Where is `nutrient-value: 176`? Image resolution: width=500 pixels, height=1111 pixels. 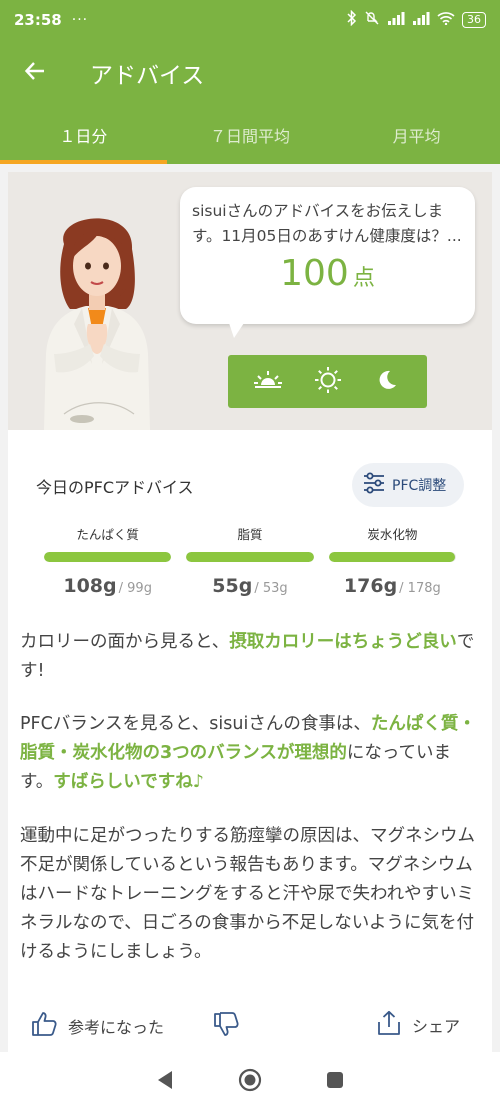 nutrient-value: 176 is located at coordinates (363, 586).